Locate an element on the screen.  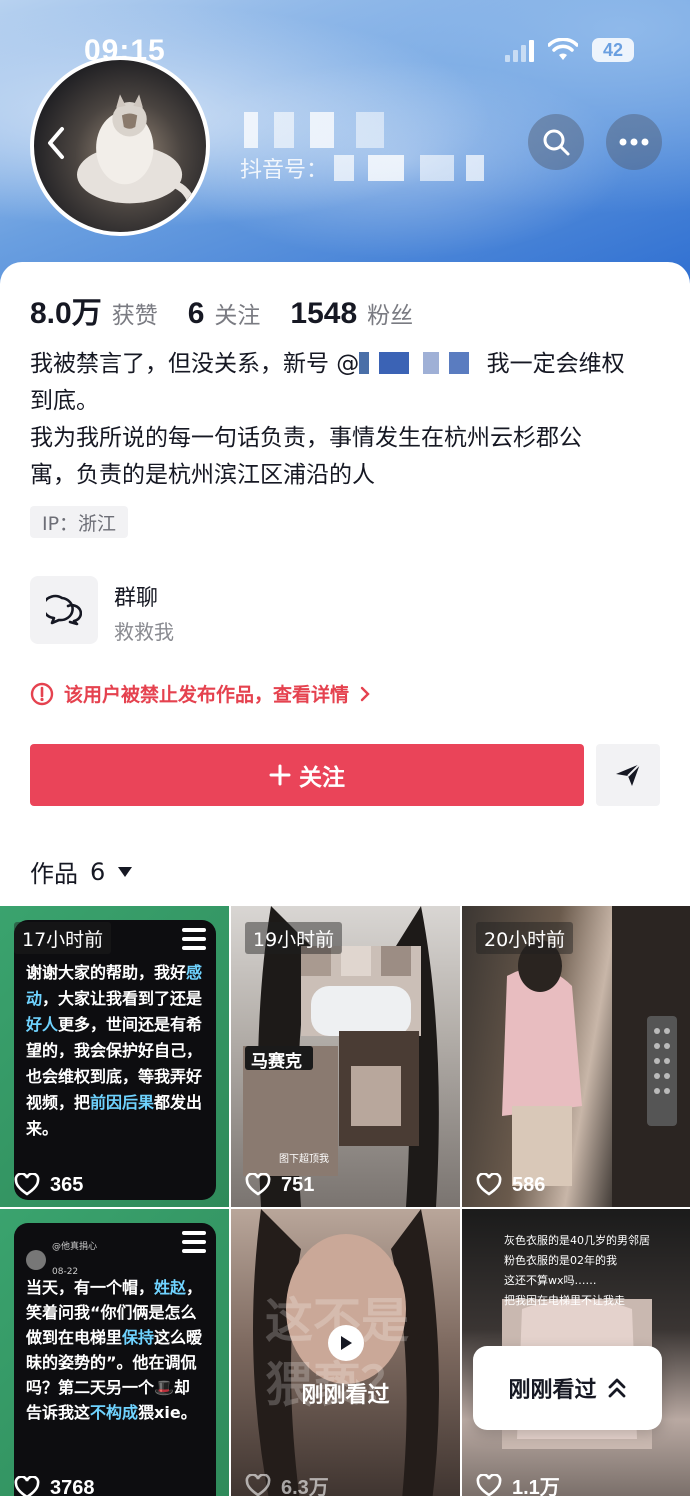
plus-icon is located at coordinates (280, 775).